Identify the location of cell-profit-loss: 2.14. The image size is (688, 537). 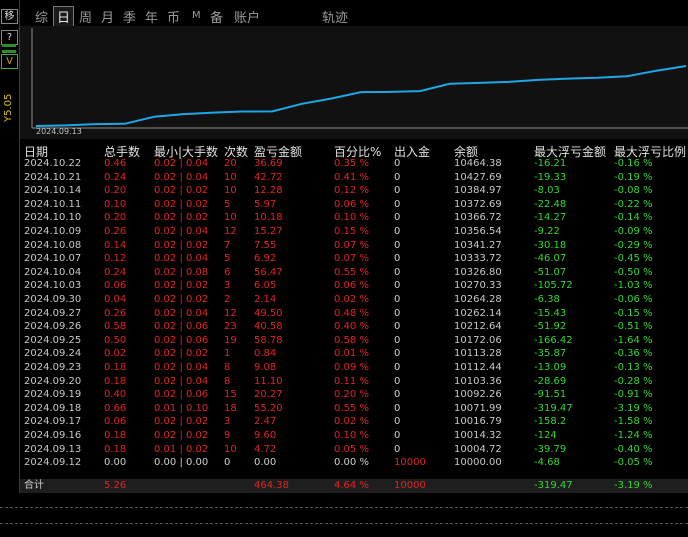
(265, 299).